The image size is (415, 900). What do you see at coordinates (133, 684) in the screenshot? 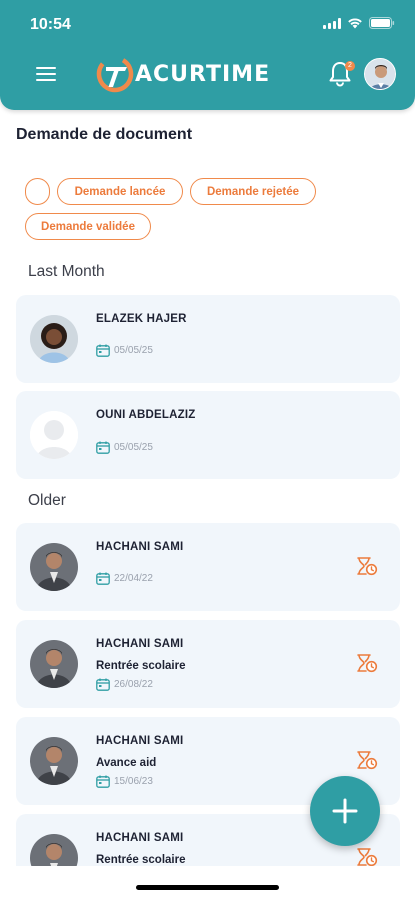
I see `request-date: 26/08/22` at bounding box center [133, 684].